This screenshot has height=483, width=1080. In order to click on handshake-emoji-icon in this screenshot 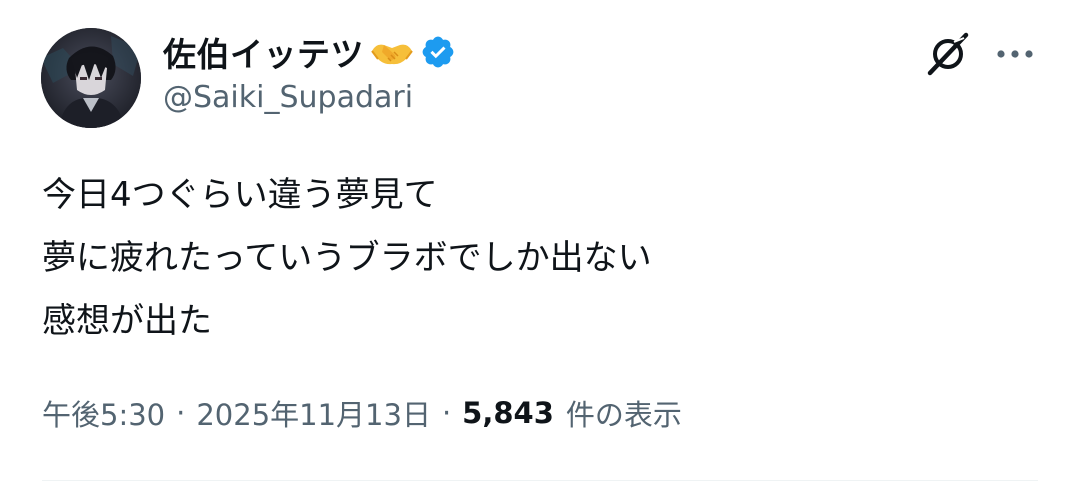, I will do `click(392, 52)`.